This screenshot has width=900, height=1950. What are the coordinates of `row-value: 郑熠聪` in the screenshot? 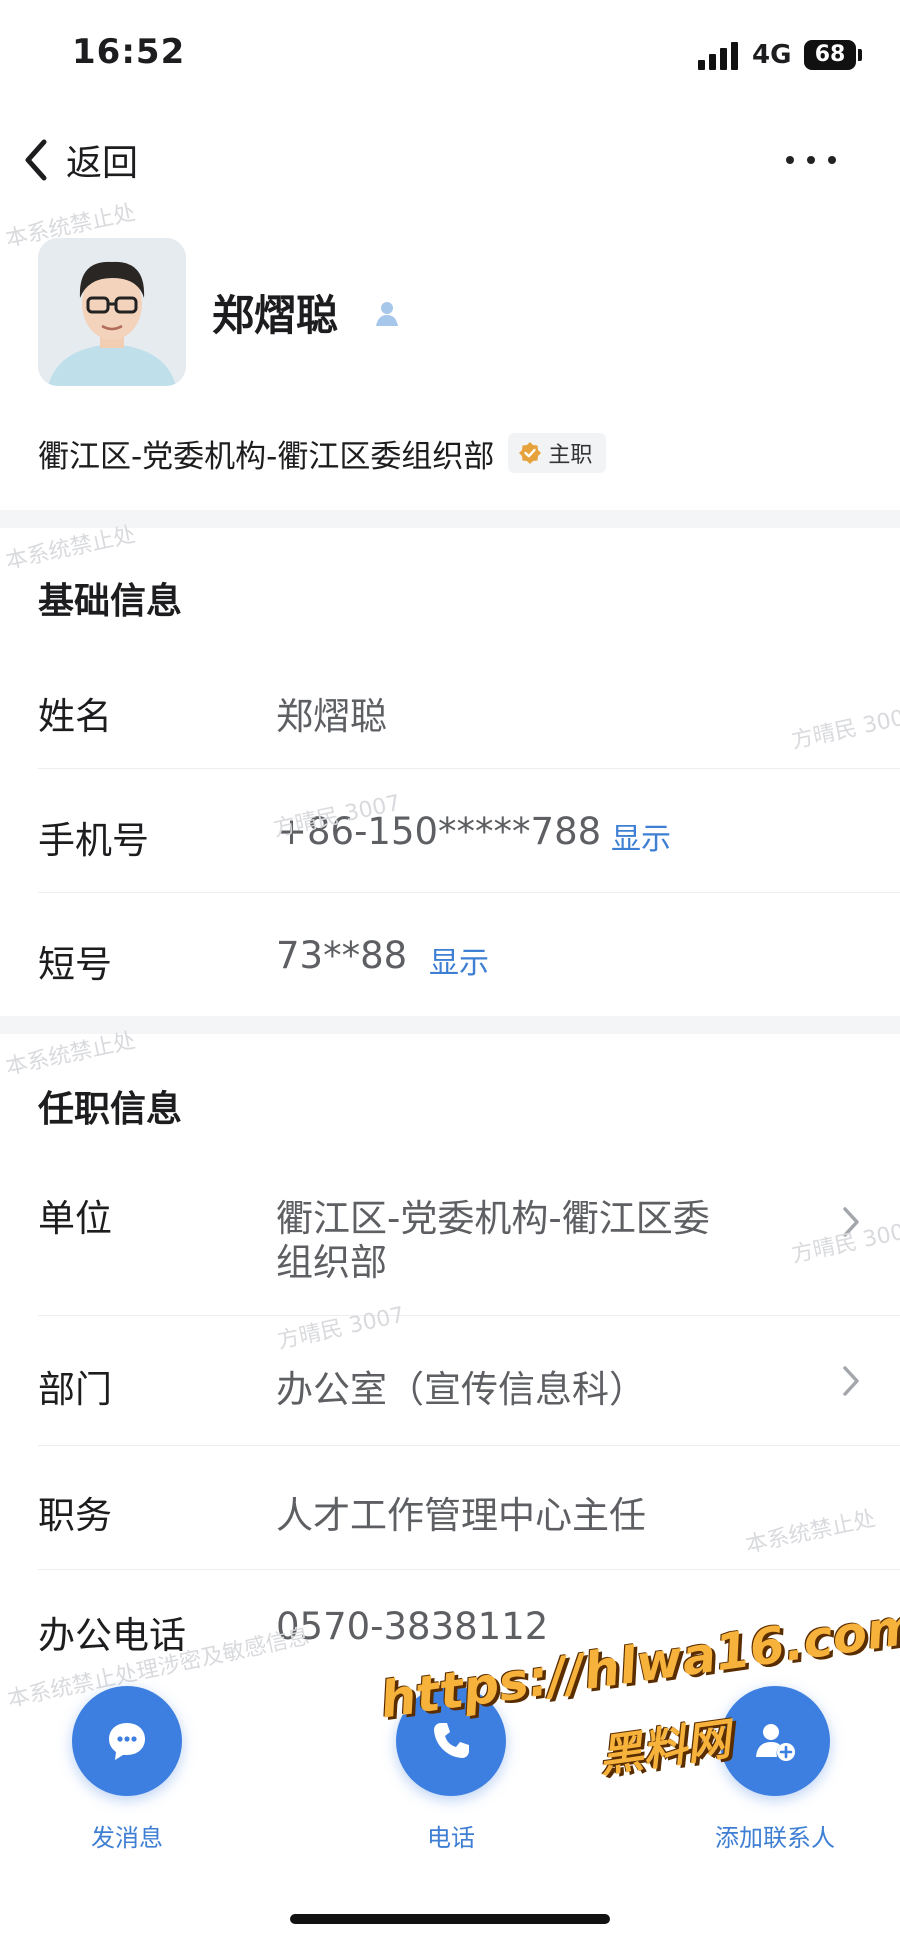 It's located at (331, 716).